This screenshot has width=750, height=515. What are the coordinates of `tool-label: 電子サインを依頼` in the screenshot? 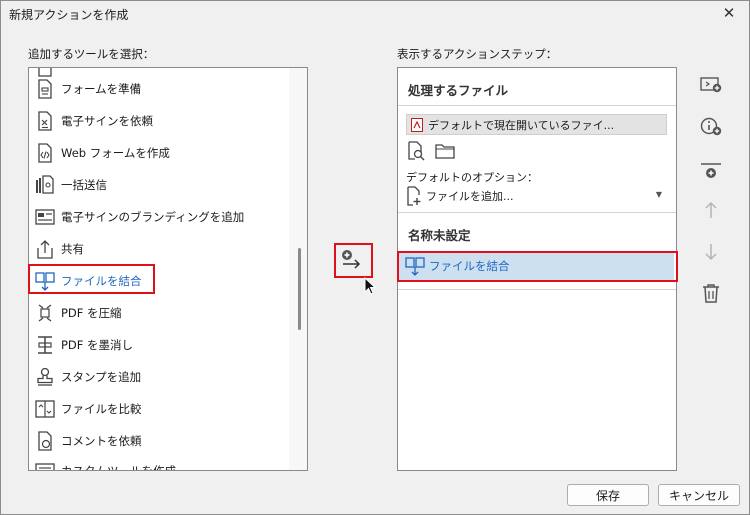 It's located at (107, 121).